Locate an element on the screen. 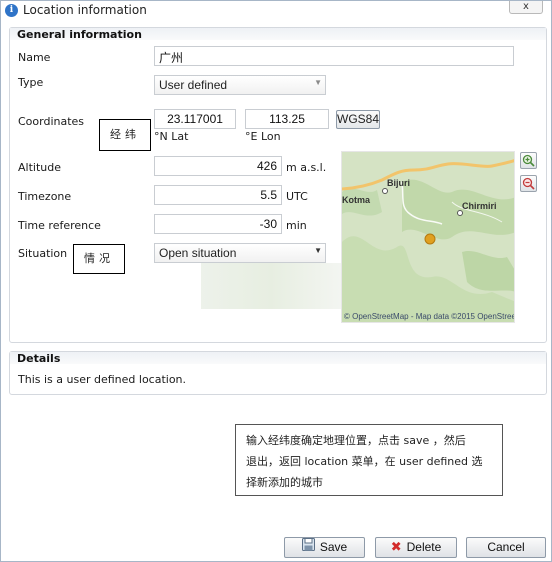  altitude-unit: m a.s.l. is located at coordinates (306, 167).